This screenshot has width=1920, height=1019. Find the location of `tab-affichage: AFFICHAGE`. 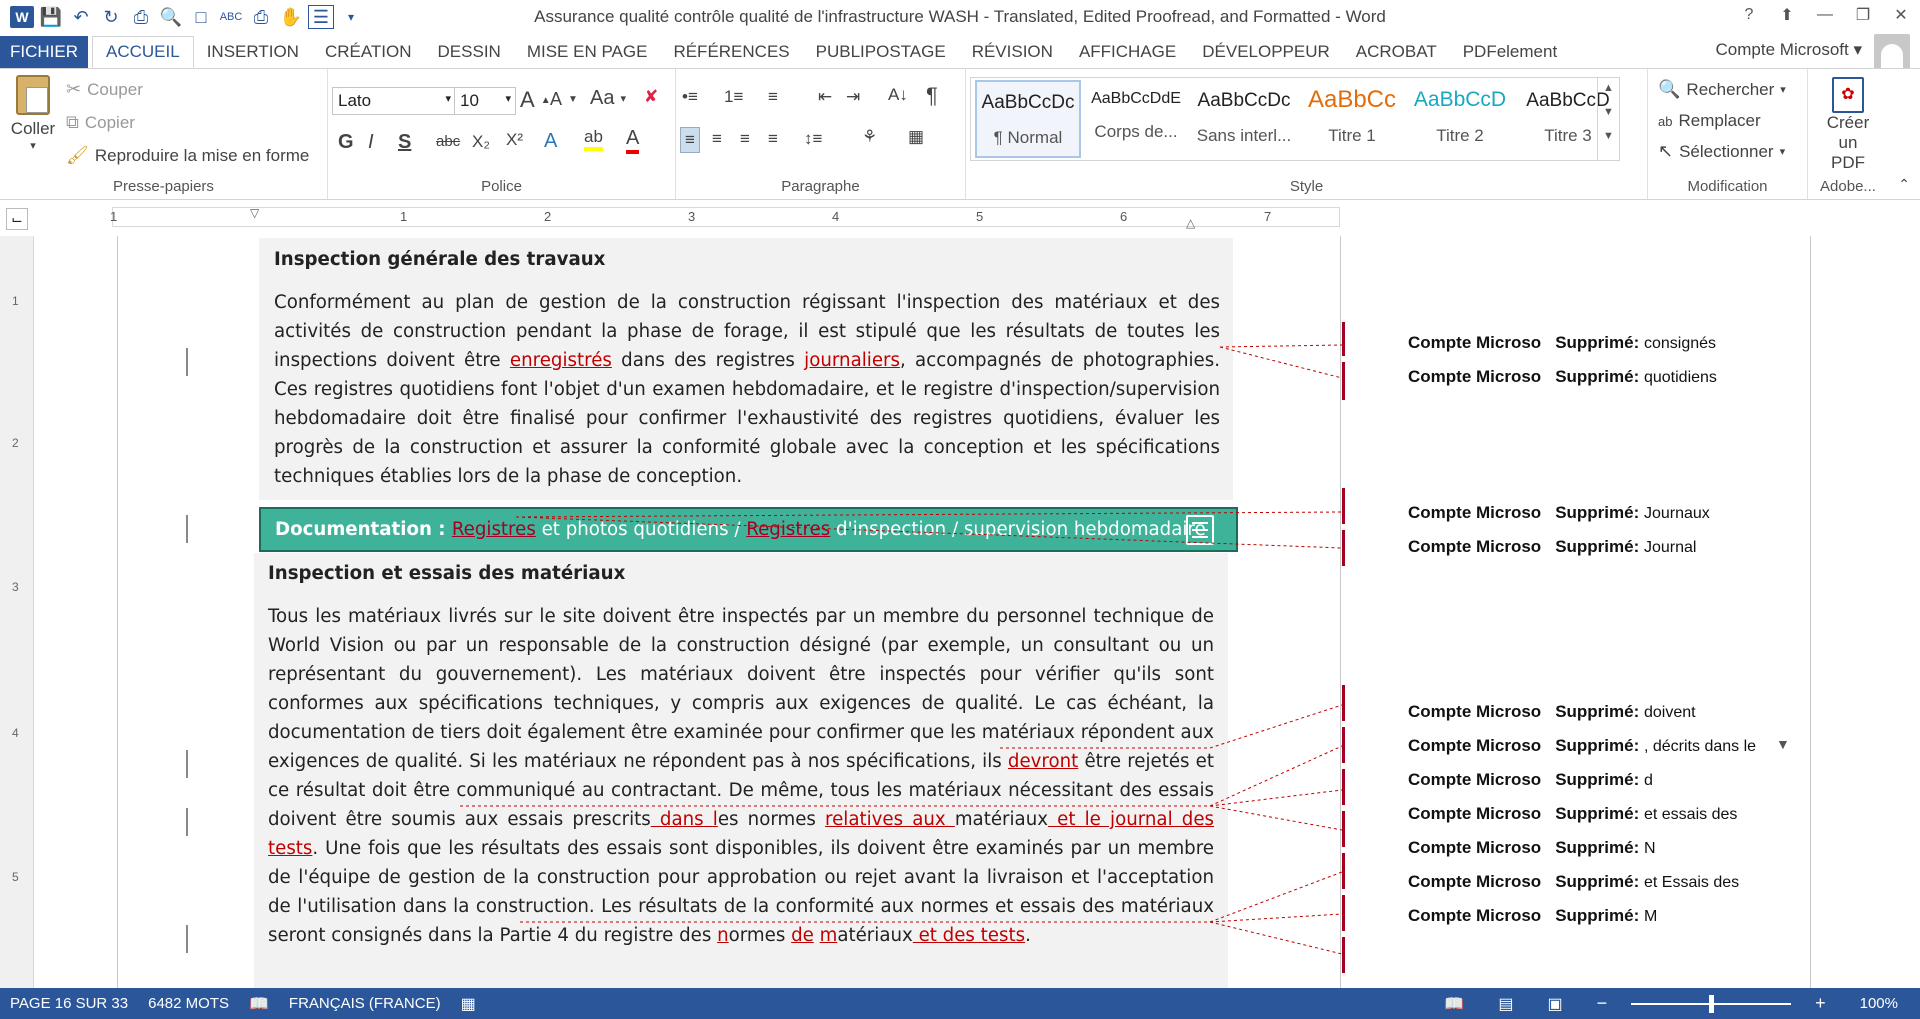

tab-affichage: AFFICHAGE is located at coordinates (1127, 52).